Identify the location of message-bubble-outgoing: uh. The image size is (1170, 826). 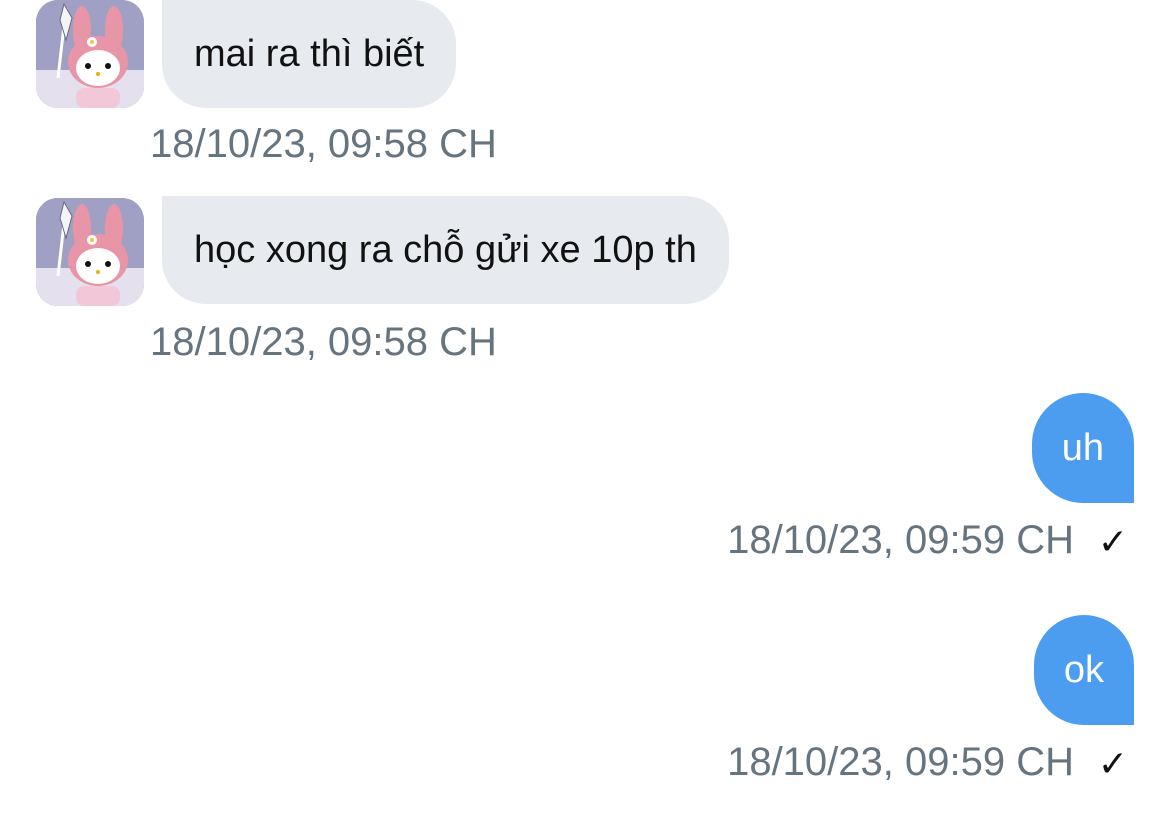
(1082, 448).